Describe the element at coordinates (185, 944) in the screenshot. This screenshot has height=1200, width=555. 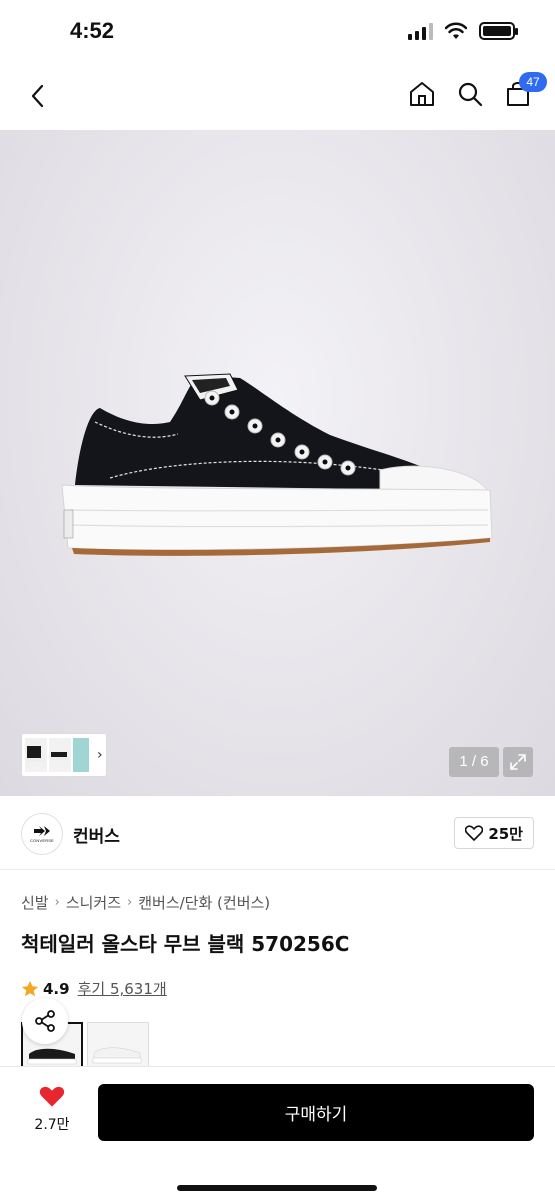
I see `product-title: 척테일러 올스타 무브 블랙 570256C` at that location.